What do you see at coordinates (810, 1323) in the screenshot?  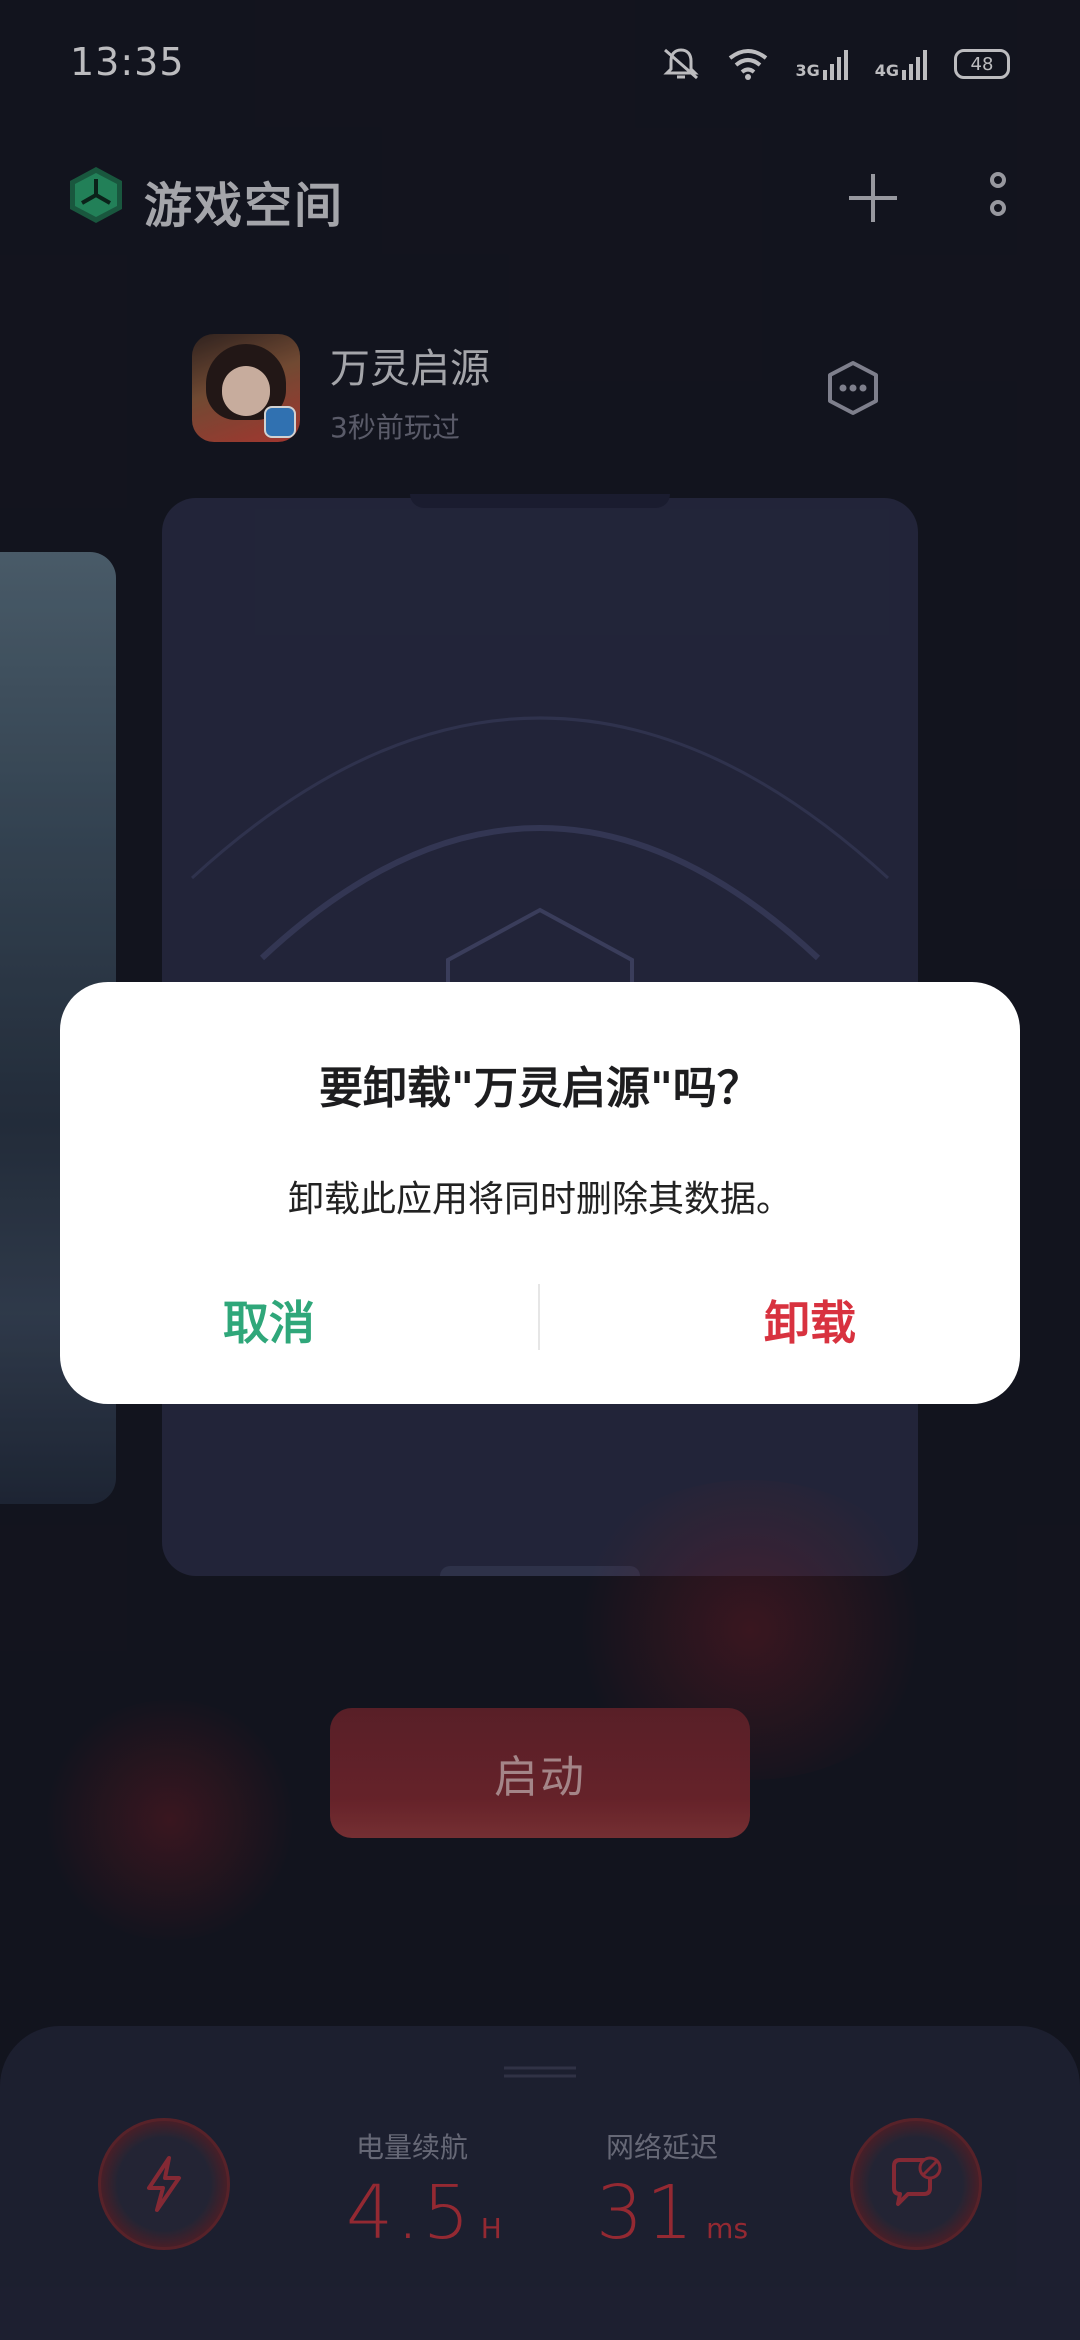 I see `uninstall-label: 卸载` at bounding box center [810, 1323].